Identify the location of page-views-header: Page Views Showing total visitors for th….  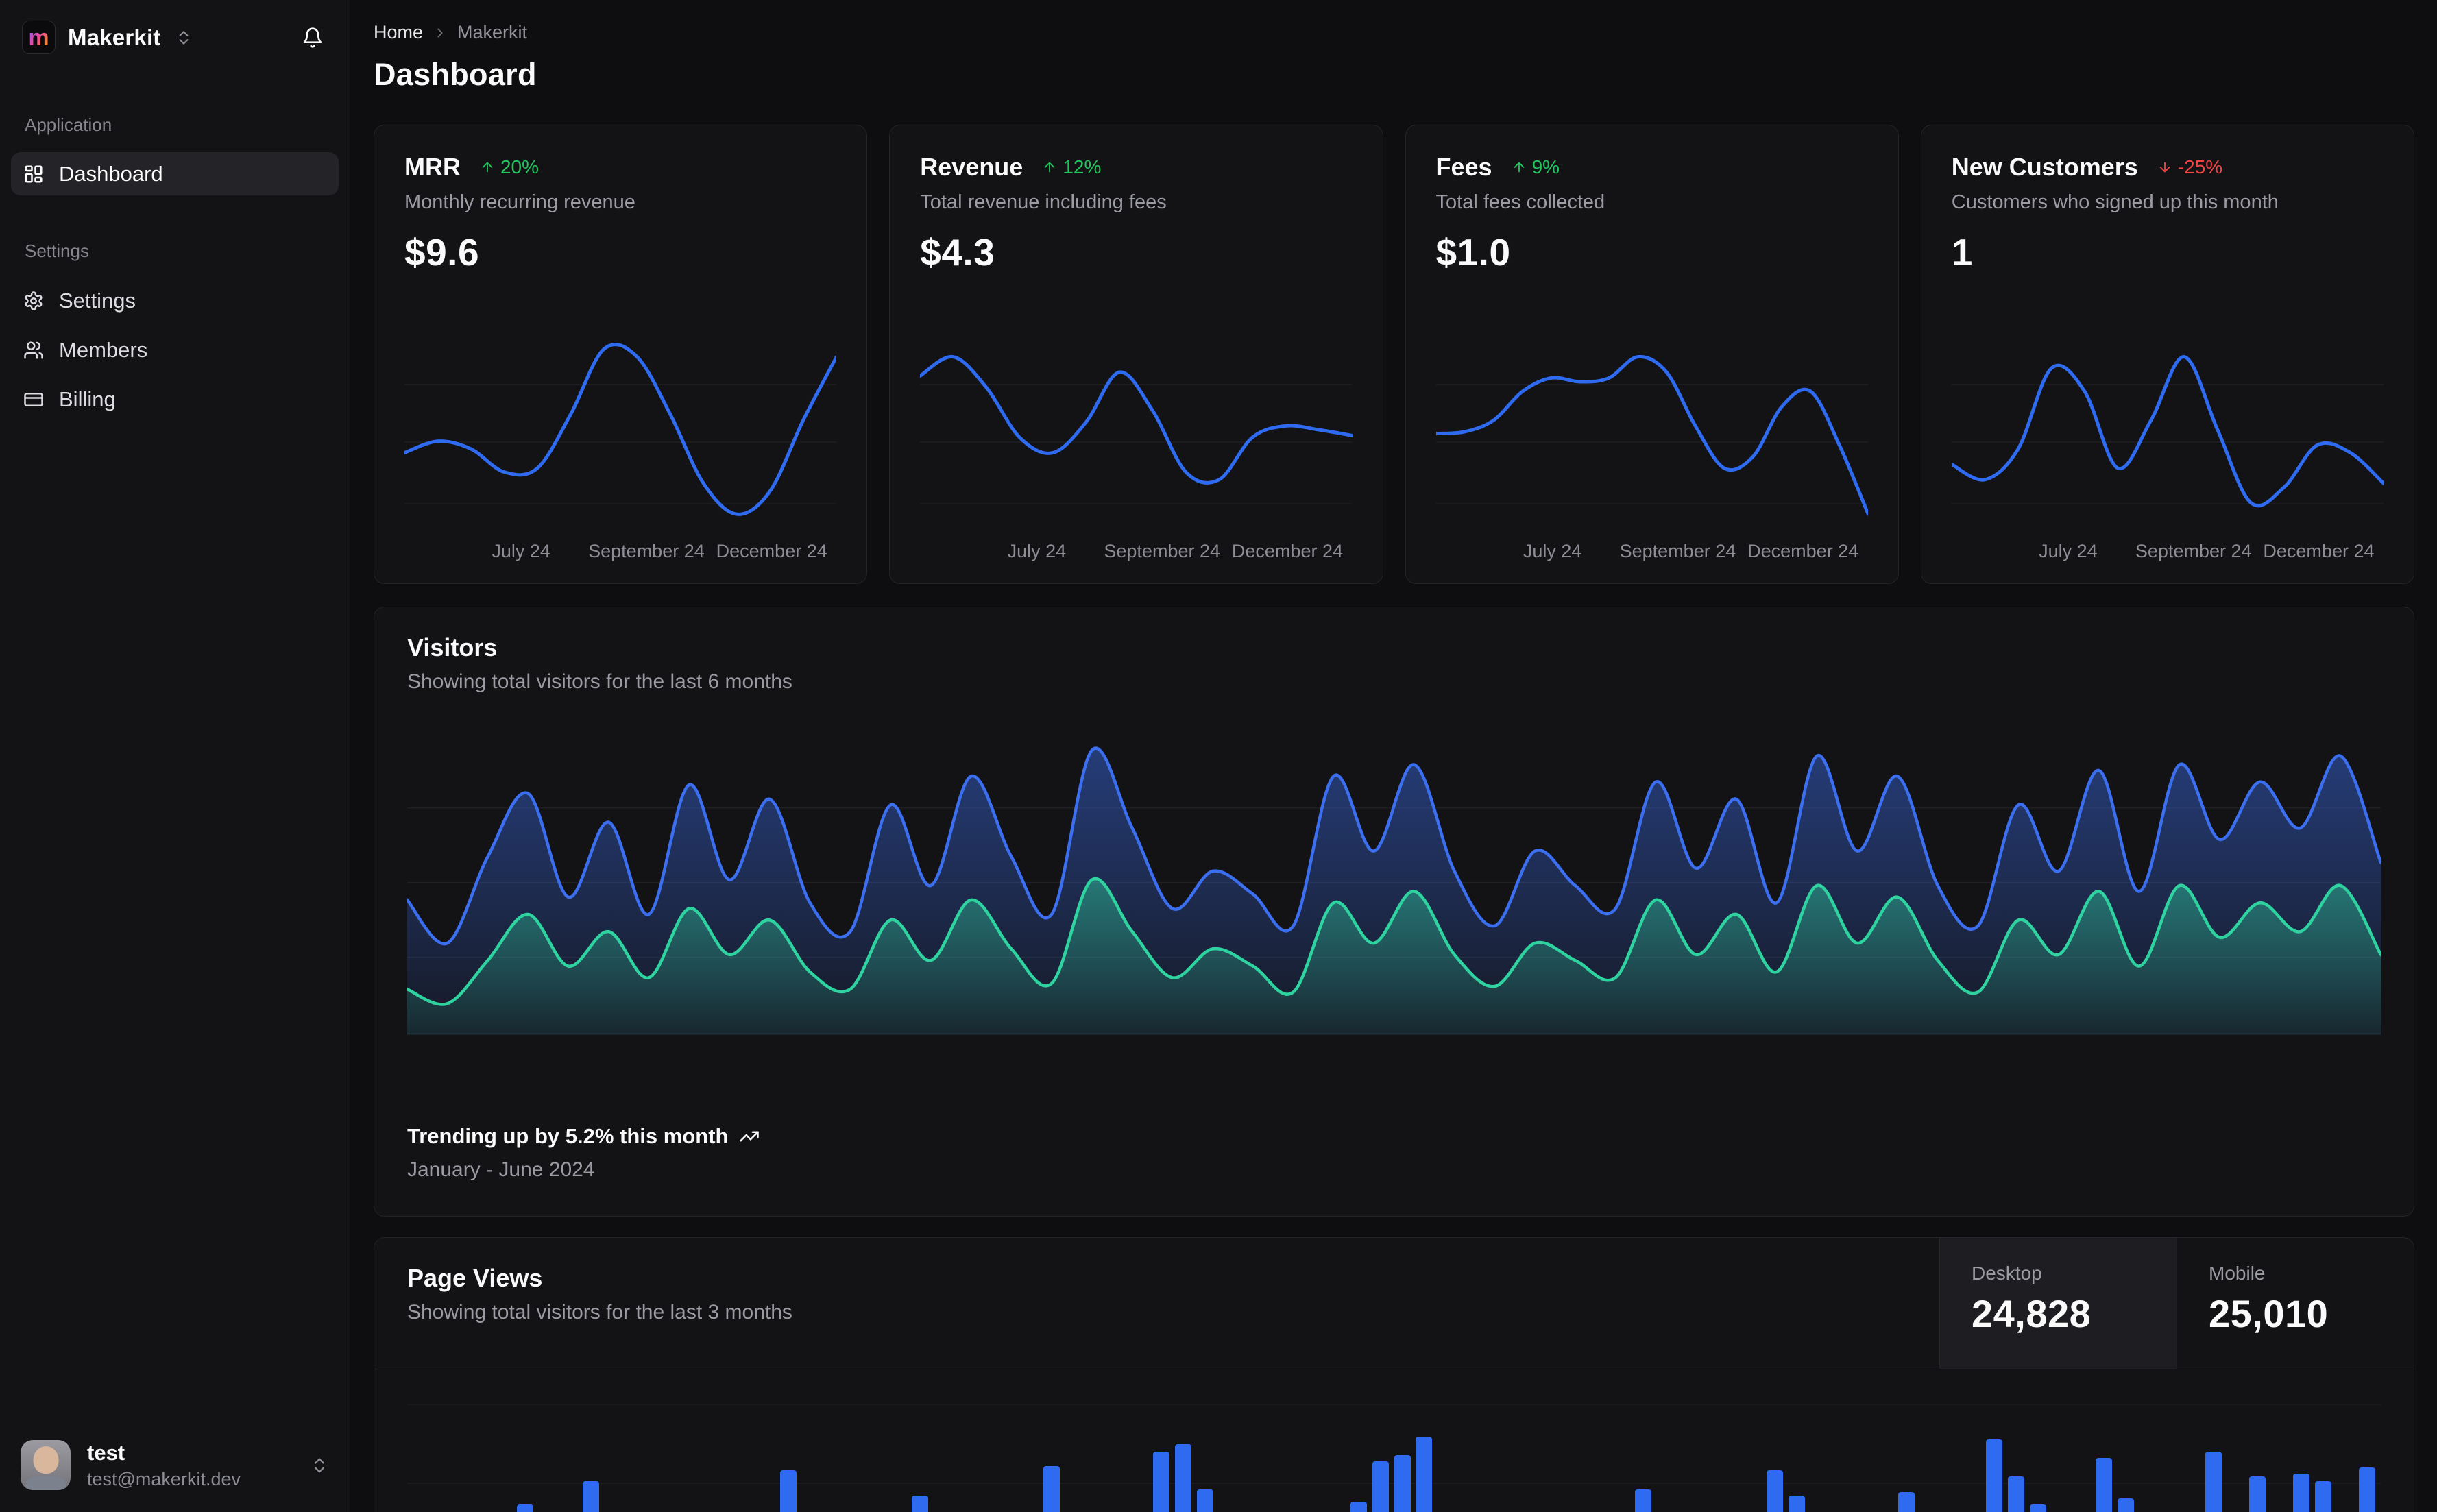
(1394, 1304).